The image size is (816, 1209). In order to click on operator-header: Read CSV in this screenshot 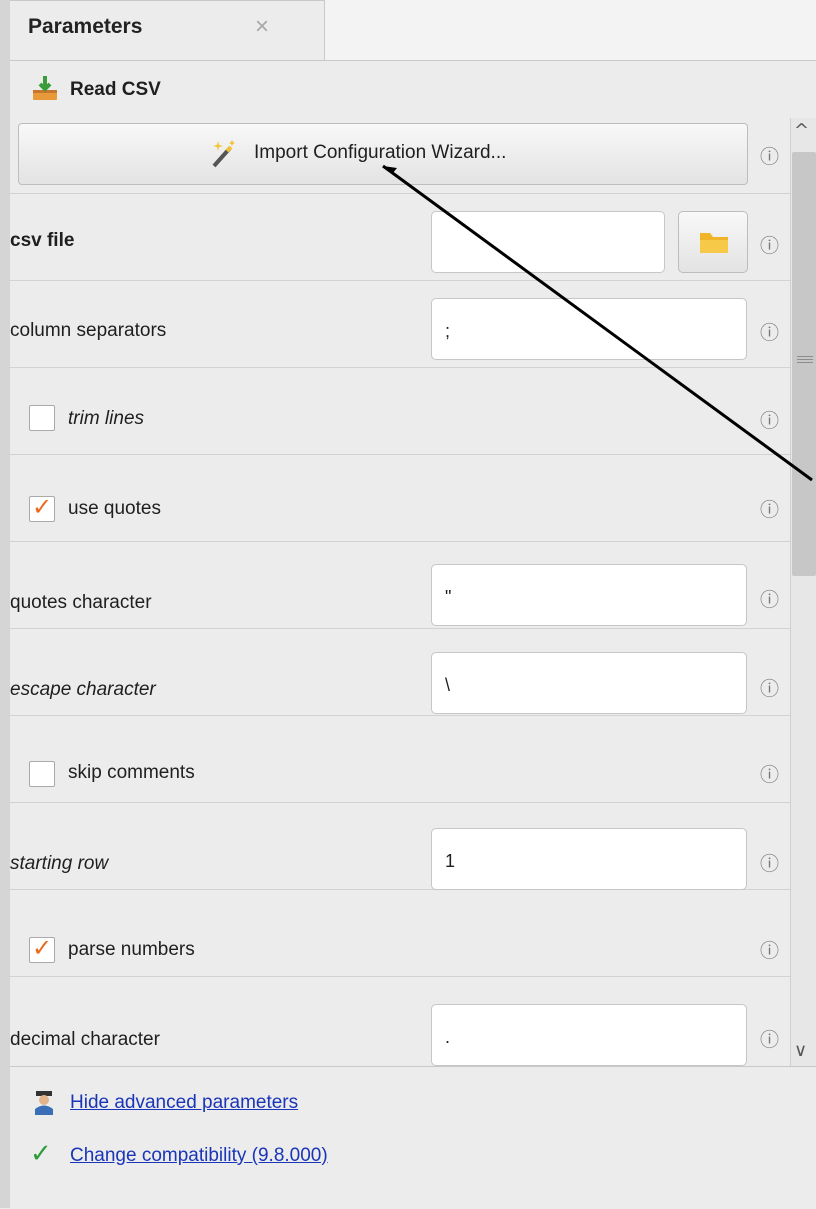, I will do `click(413, 90)`.